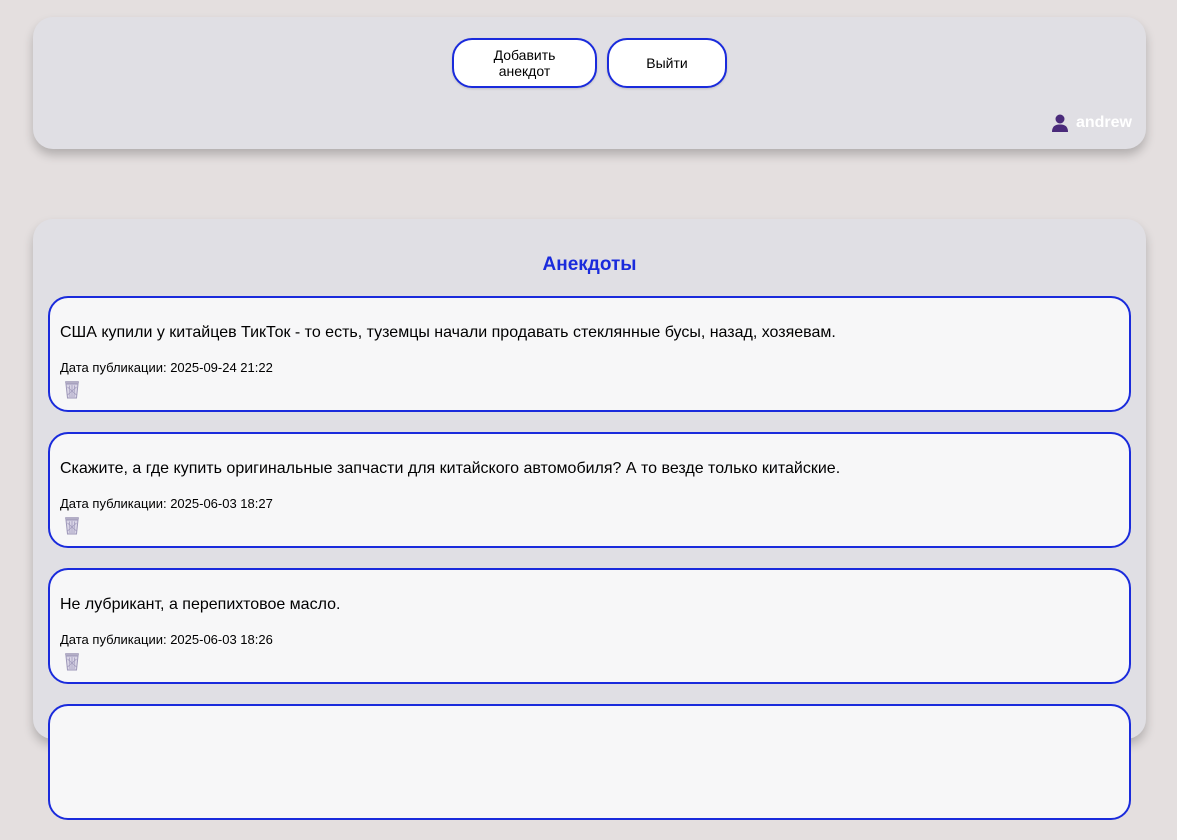  I want to click on joke-text: Не лубрикант, а перепихтовое масло., so click(200, 604).